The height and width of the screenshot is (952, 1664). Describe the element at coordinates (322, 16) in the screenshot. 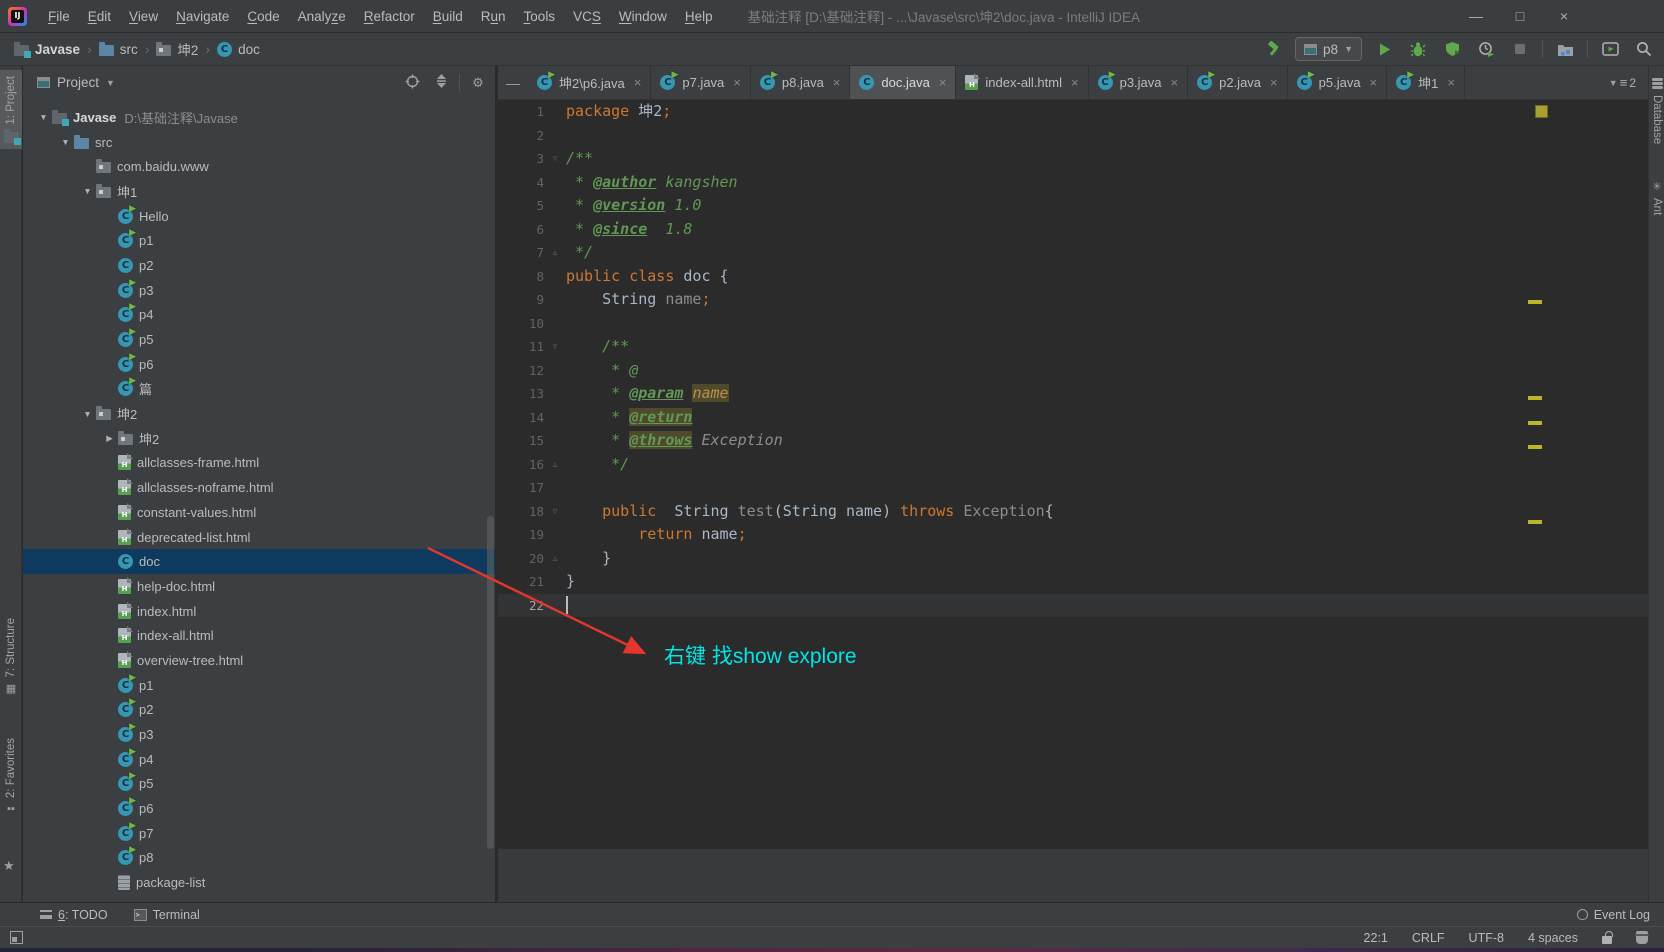

I see `menu-analyze: Analyze` at that location.